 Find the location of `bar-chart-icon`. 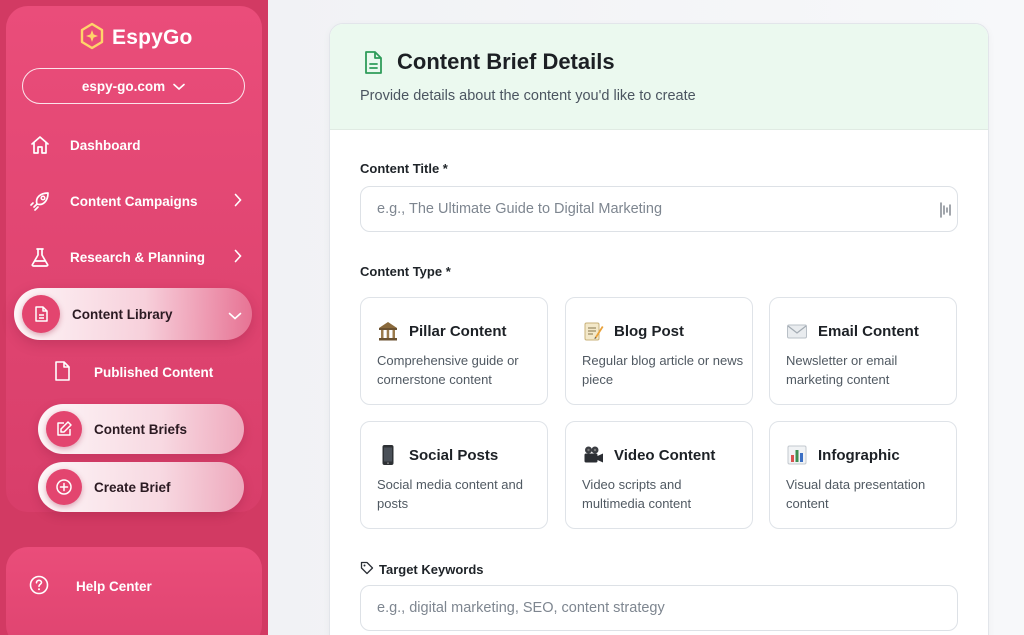

bar-chart-icon is located at coordinates (797, 455).